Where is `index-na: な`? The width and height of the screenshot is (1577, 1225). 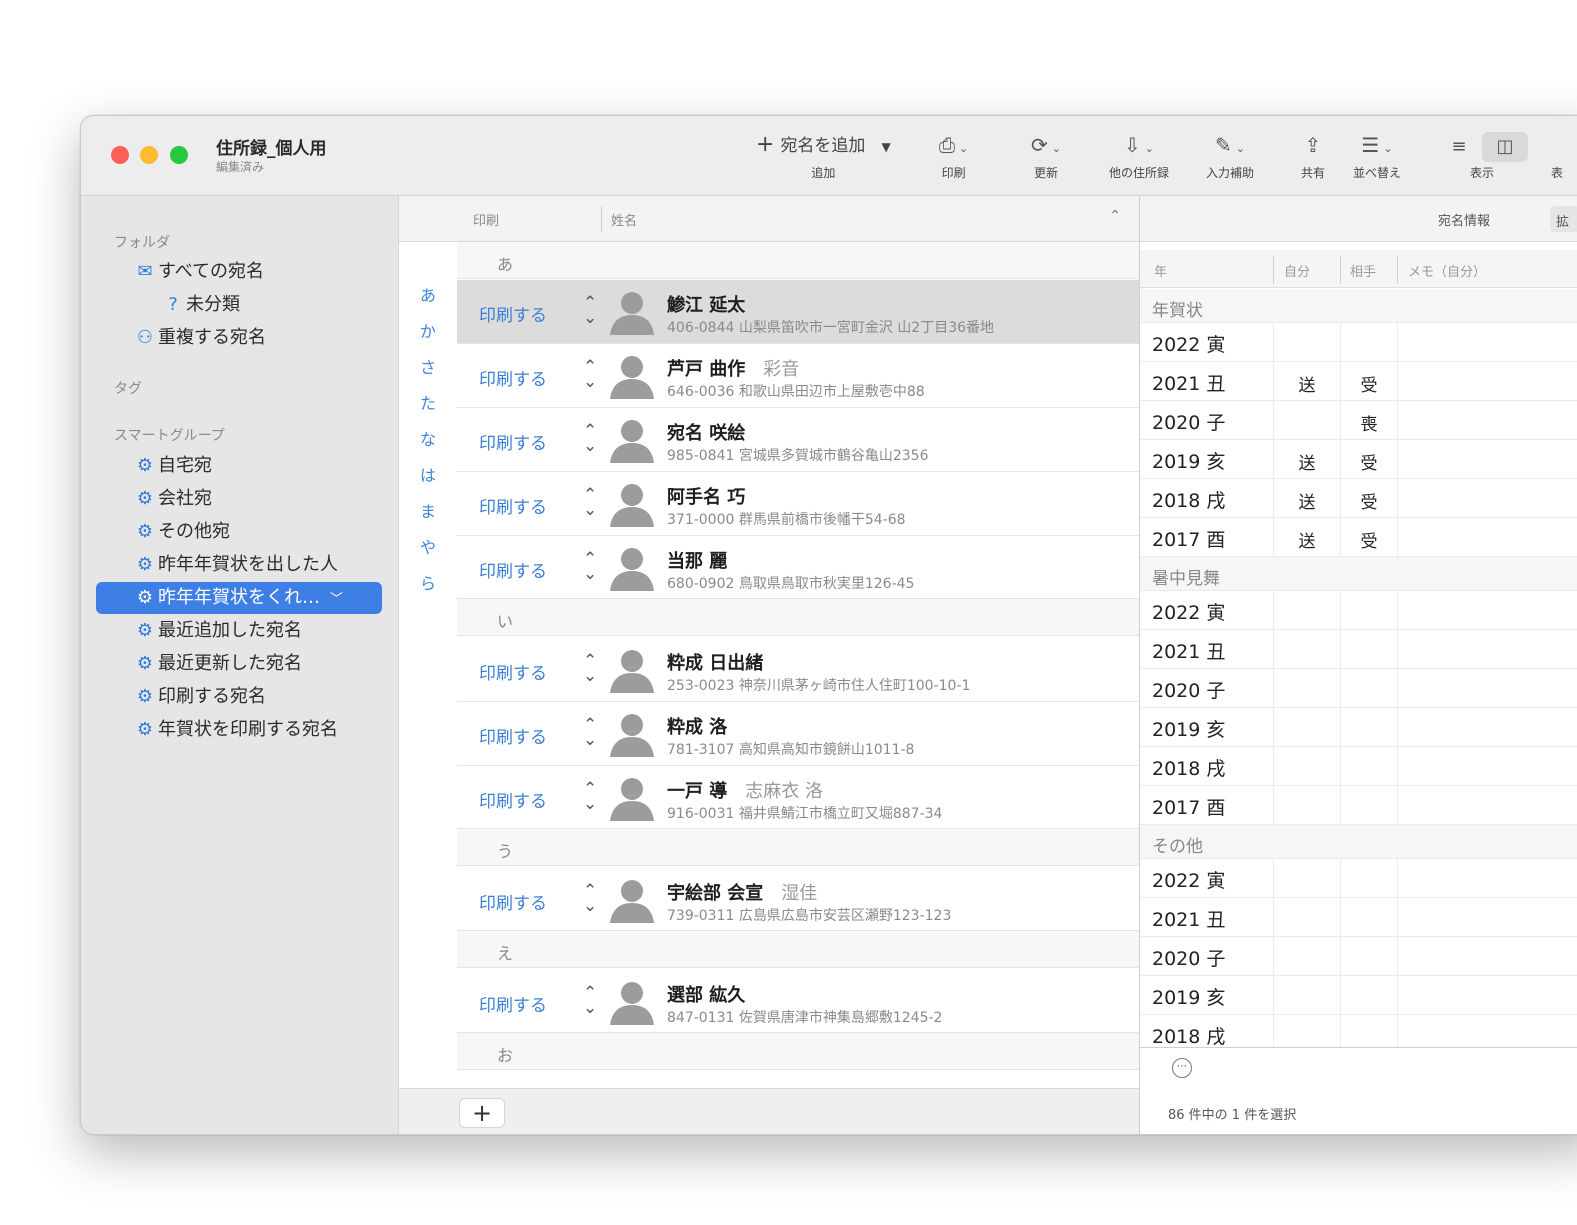 index-na: な is located at coordinates (428, 438).